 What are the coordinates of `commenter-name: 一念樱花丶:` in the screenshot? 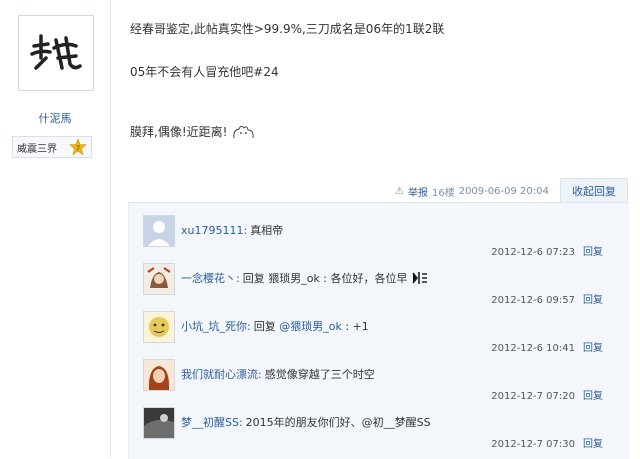 It's located at (210, 278).